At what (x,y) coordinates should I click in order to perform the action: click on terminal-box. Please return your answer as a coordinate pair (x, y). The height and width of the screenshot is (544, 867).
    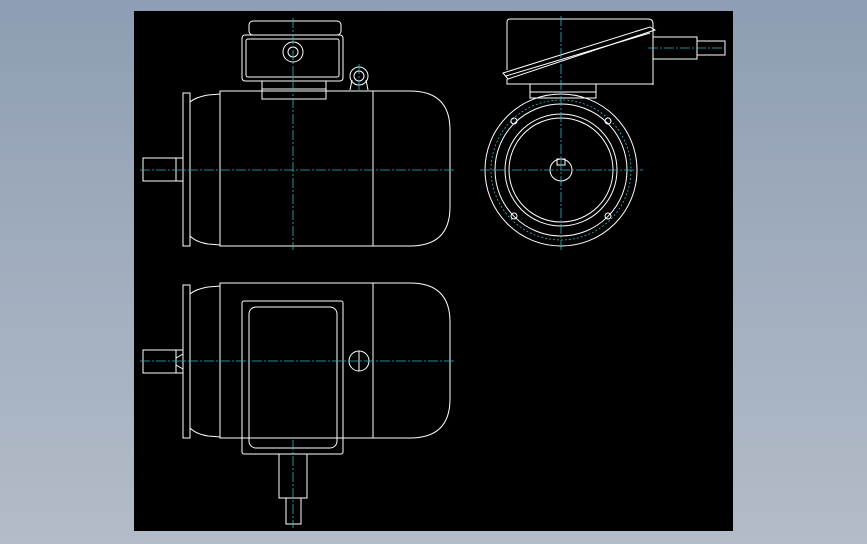
    Looking at the image, I should click on (292, 60).